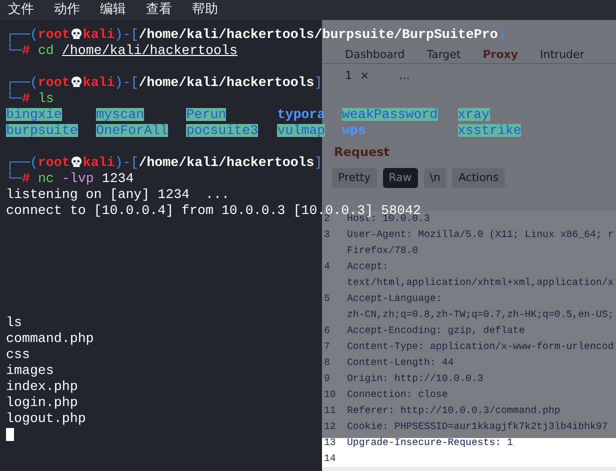 This screenshot has height=471, width=616. Describe the element at coordinates (46, 178) in the screenshot. I see `command-name: nc` at that location.